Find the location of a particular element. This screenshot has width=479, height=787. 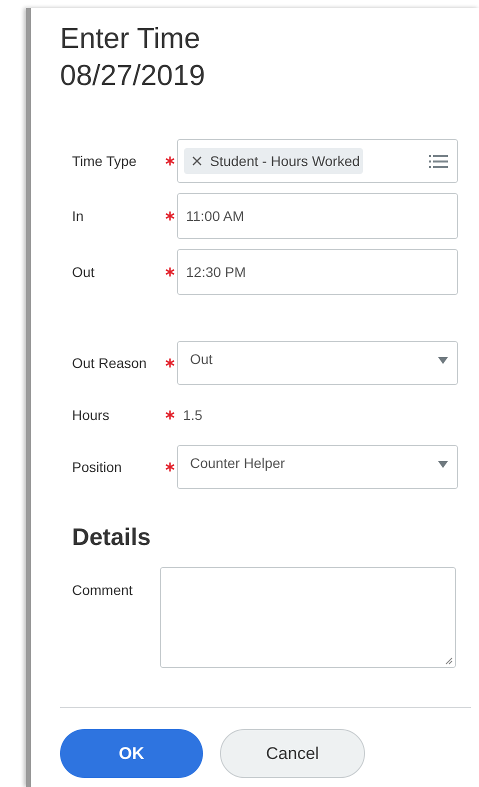

field-label: Hours is located at coordinates (91, 415).